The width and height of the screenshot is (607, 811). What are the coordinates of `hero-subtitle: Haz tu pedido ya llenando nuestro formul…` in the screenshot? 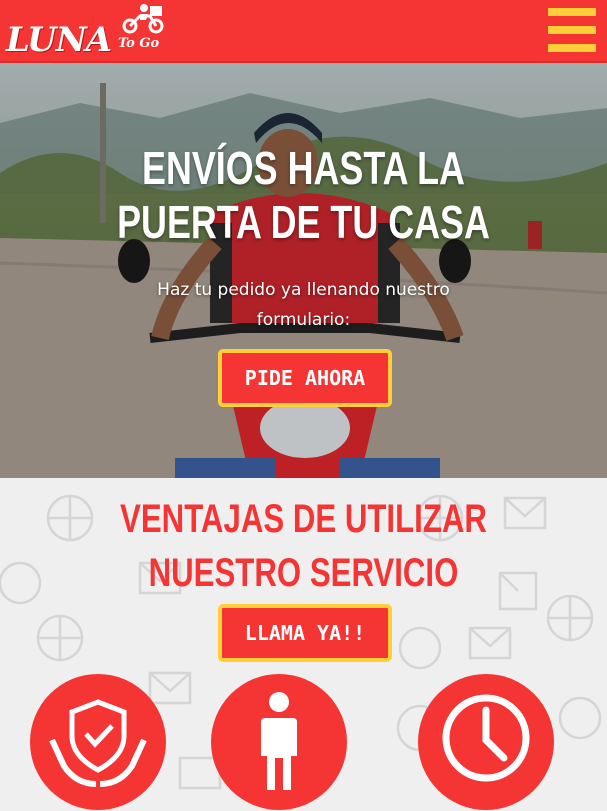 It's located at (303, 305).